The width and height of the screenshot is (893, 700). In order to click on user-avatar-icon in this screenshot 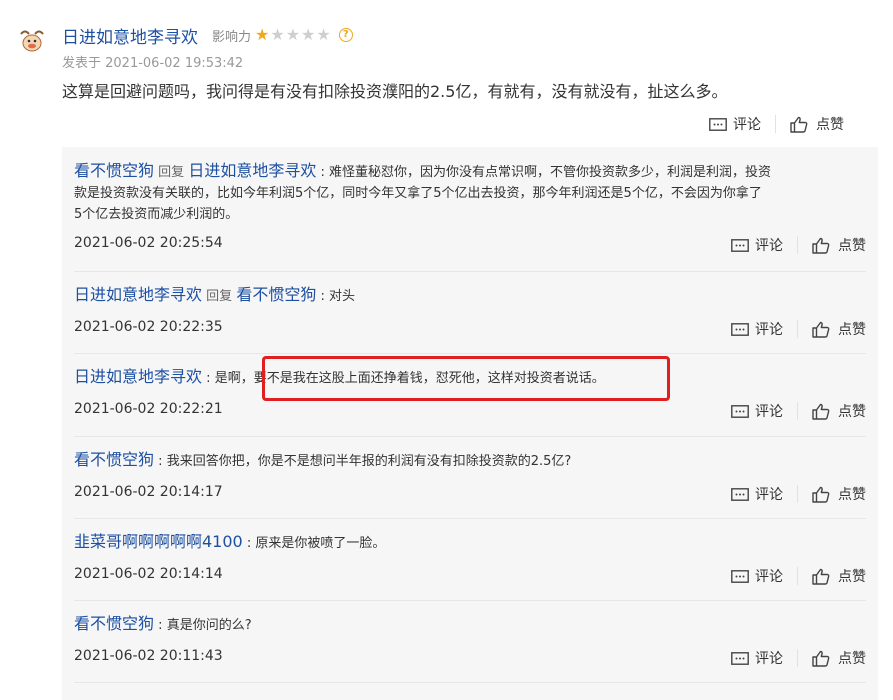, I will do `click(32, 40)`.